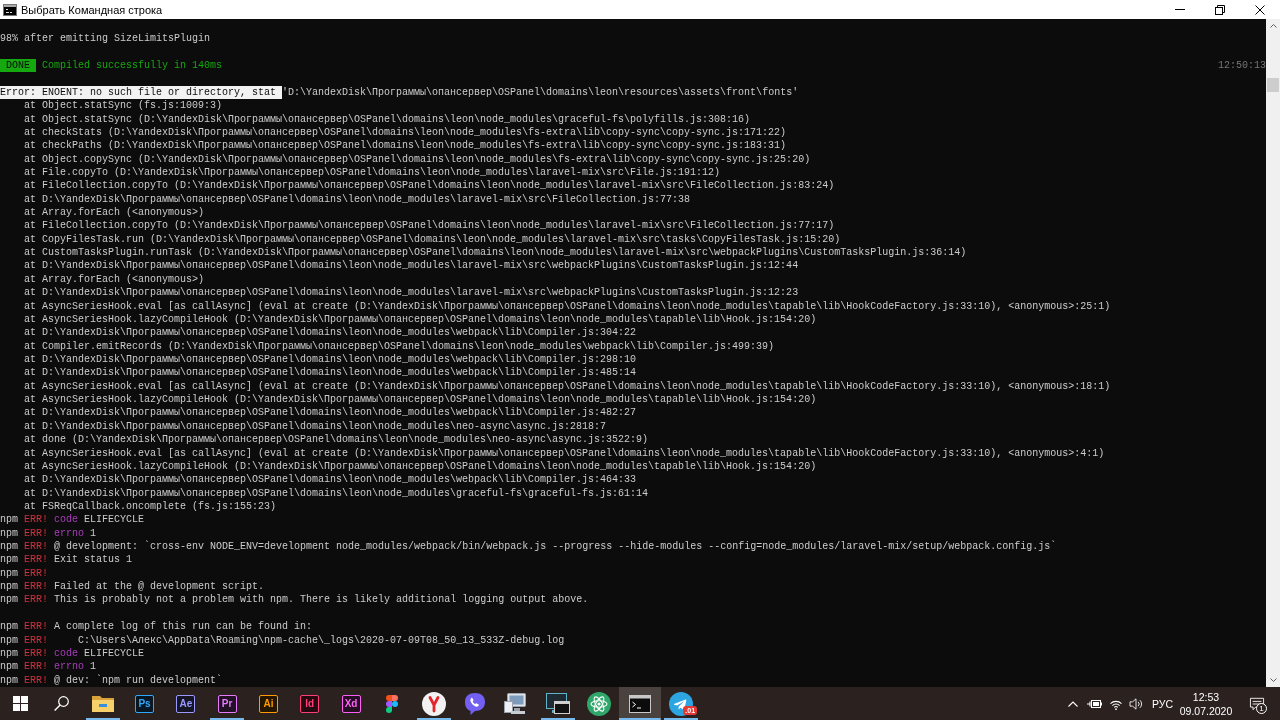  I want to click on app-logo-tile: Ps, so click(145, 703).